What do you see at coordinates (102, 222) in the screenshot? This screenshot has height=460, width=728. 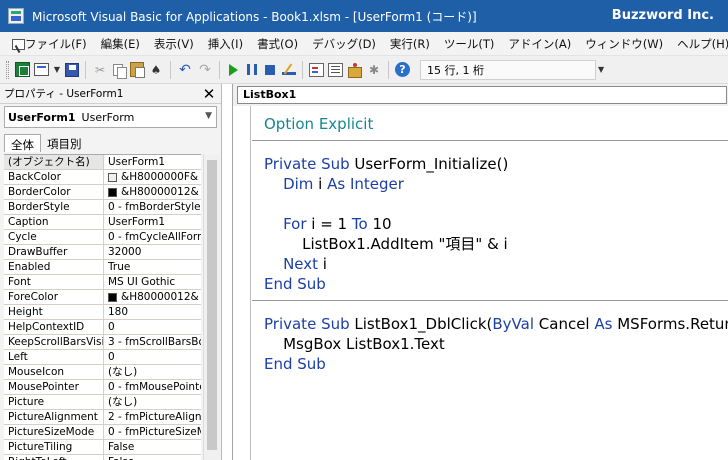 I see `property-row: Caption UserForm1` at bounding box center [102, 222].